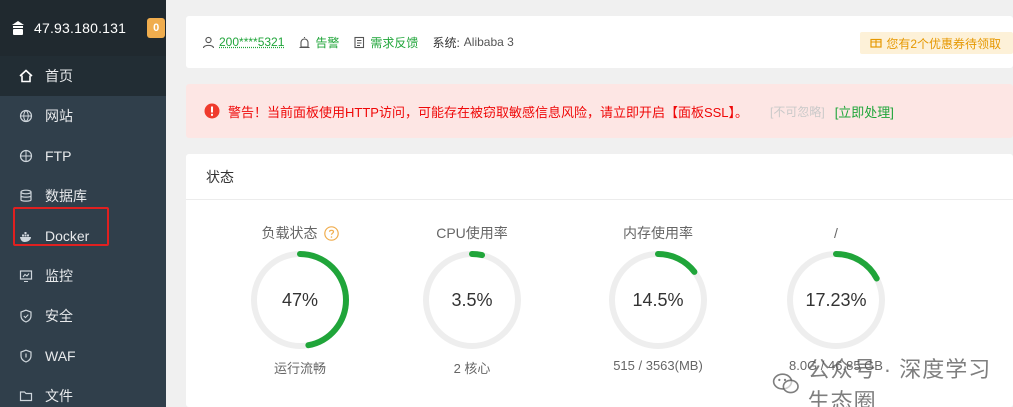  I want to click on sidebar-item-ftp: FTP, so click(83, 156).